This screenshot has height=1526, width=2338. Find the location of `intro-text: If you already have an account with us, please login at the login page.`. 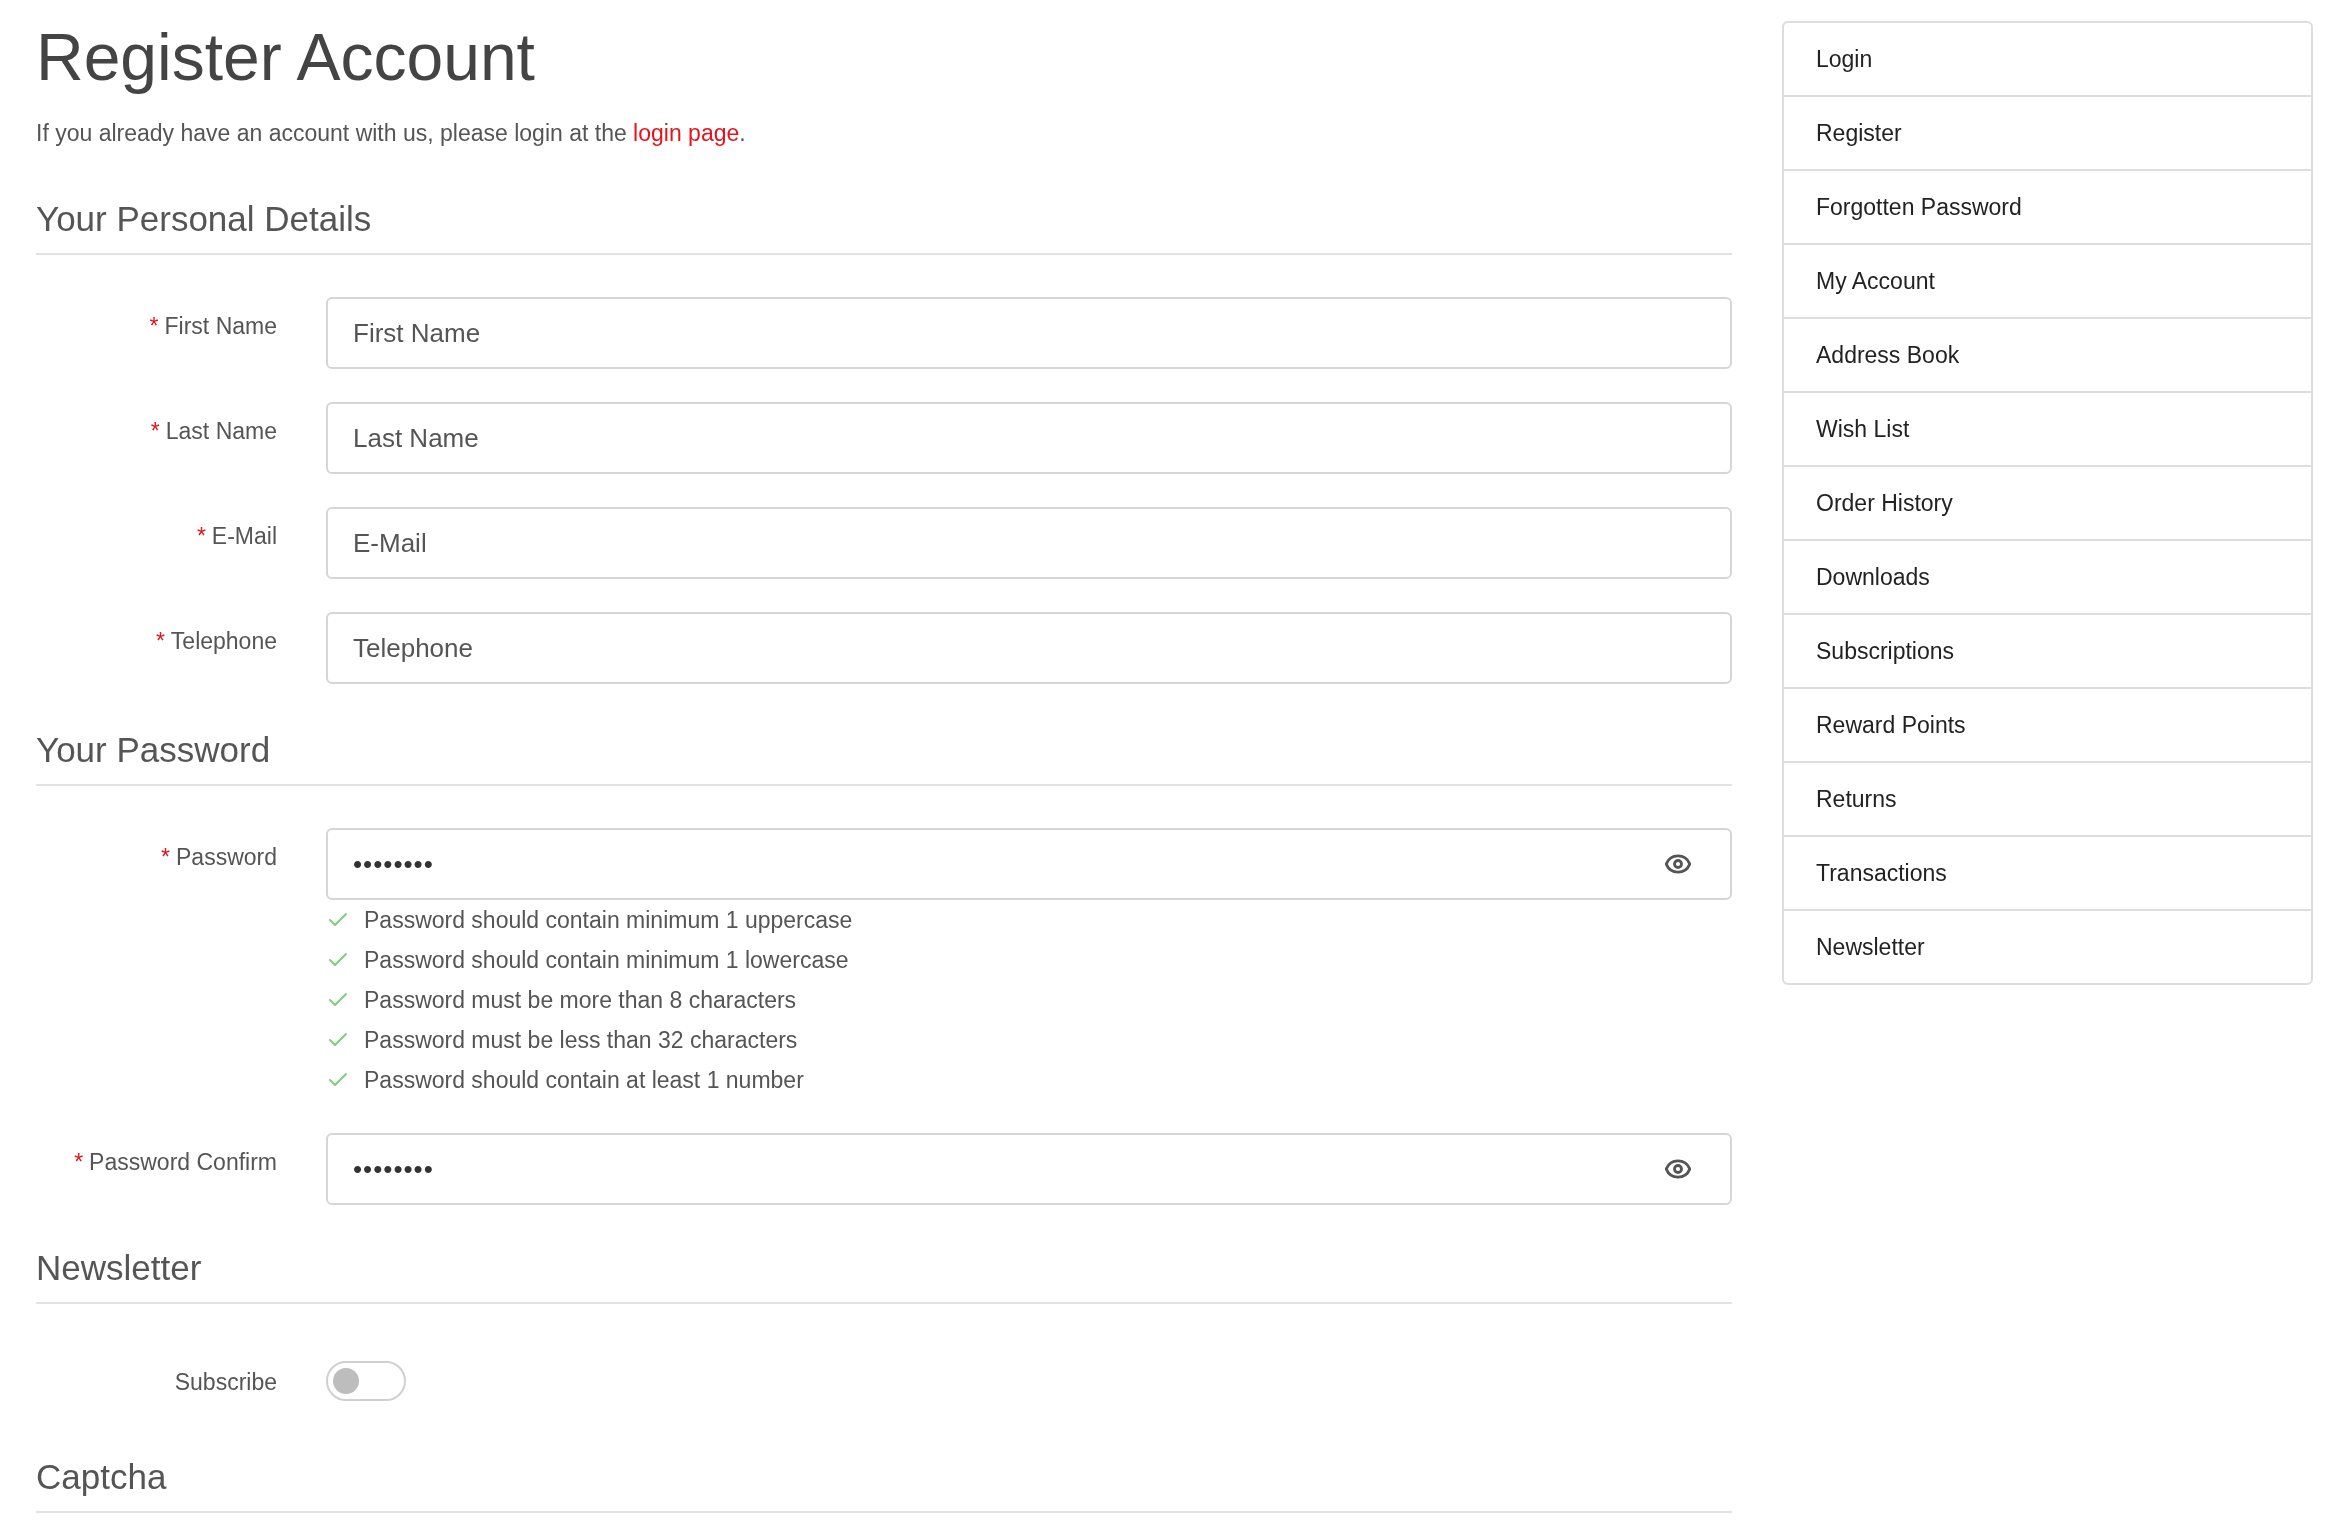

intro-text: If you already have an account with us, please login at the login page. is located at coordinates (391, 133).